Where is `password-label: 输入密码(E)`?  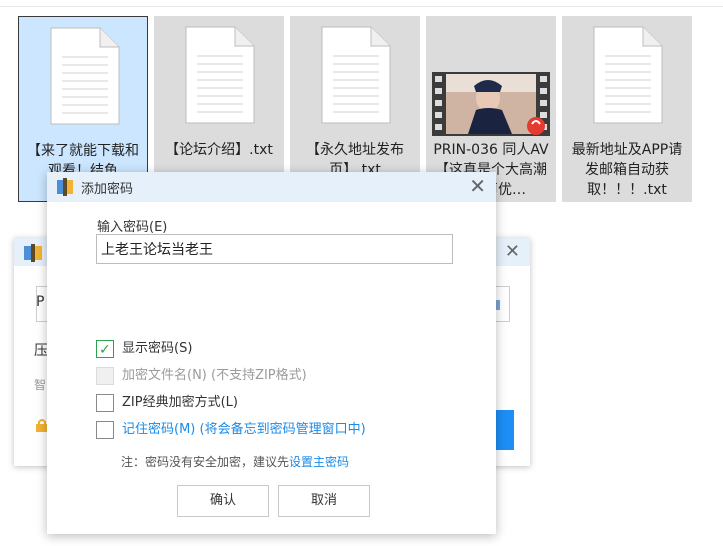
password-label: 输入密码(E) is located at coordinates (132, 227).